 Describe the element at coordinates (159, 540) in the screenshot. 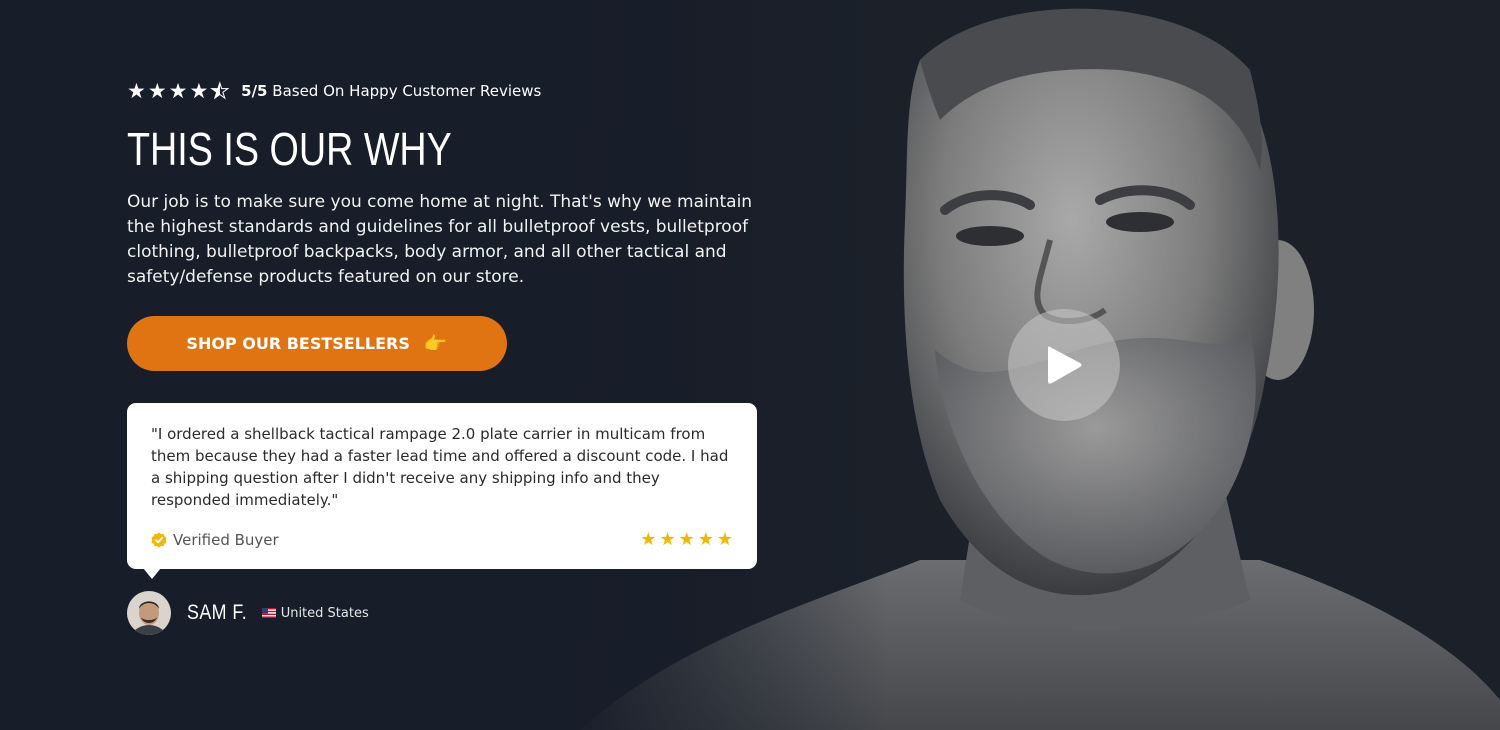

I see `verified-badge-icon` at that location.